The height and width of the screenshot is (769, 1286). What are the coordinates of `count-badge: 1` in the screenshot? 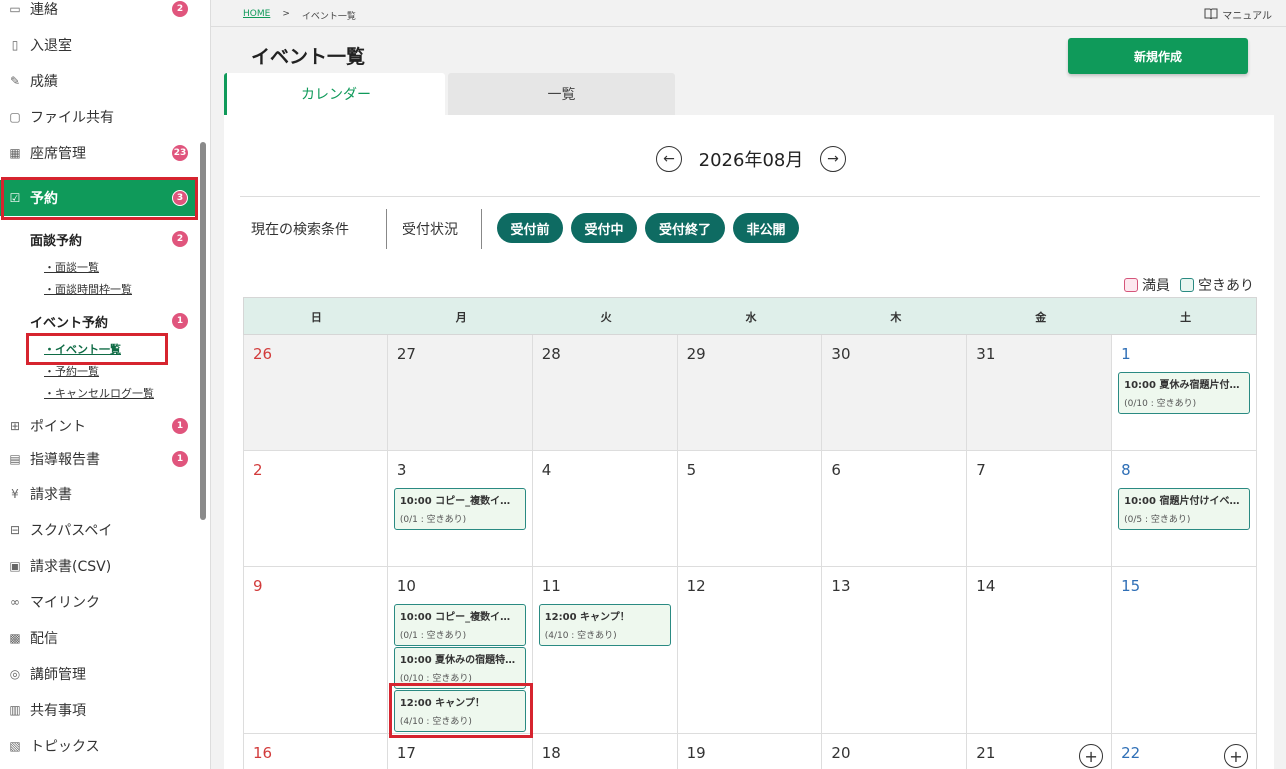 It's located at (180, 426).